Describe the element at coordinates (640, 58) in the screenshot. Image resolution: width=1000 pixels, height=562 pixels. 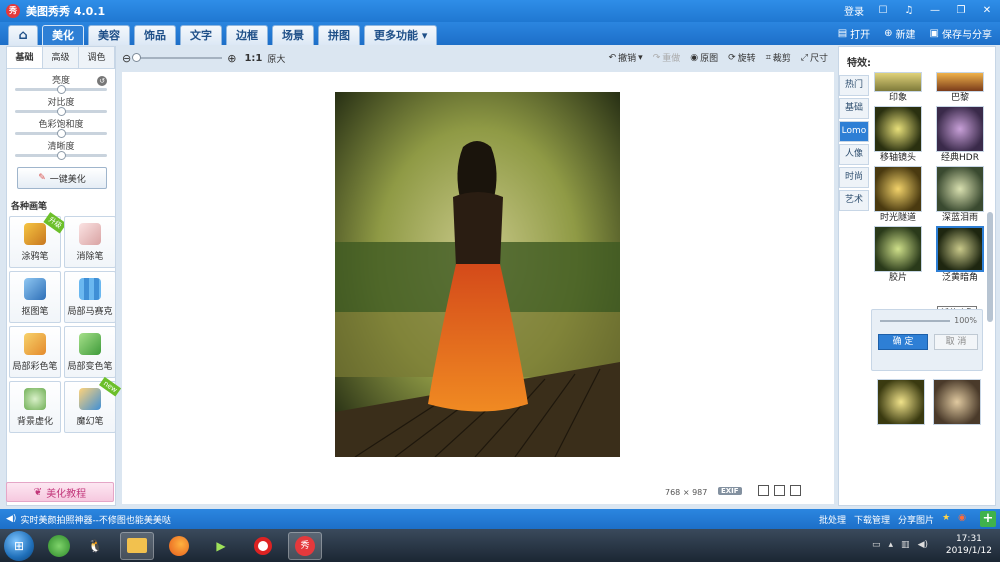
I see `chevron-down-icon: ▾` at that location.